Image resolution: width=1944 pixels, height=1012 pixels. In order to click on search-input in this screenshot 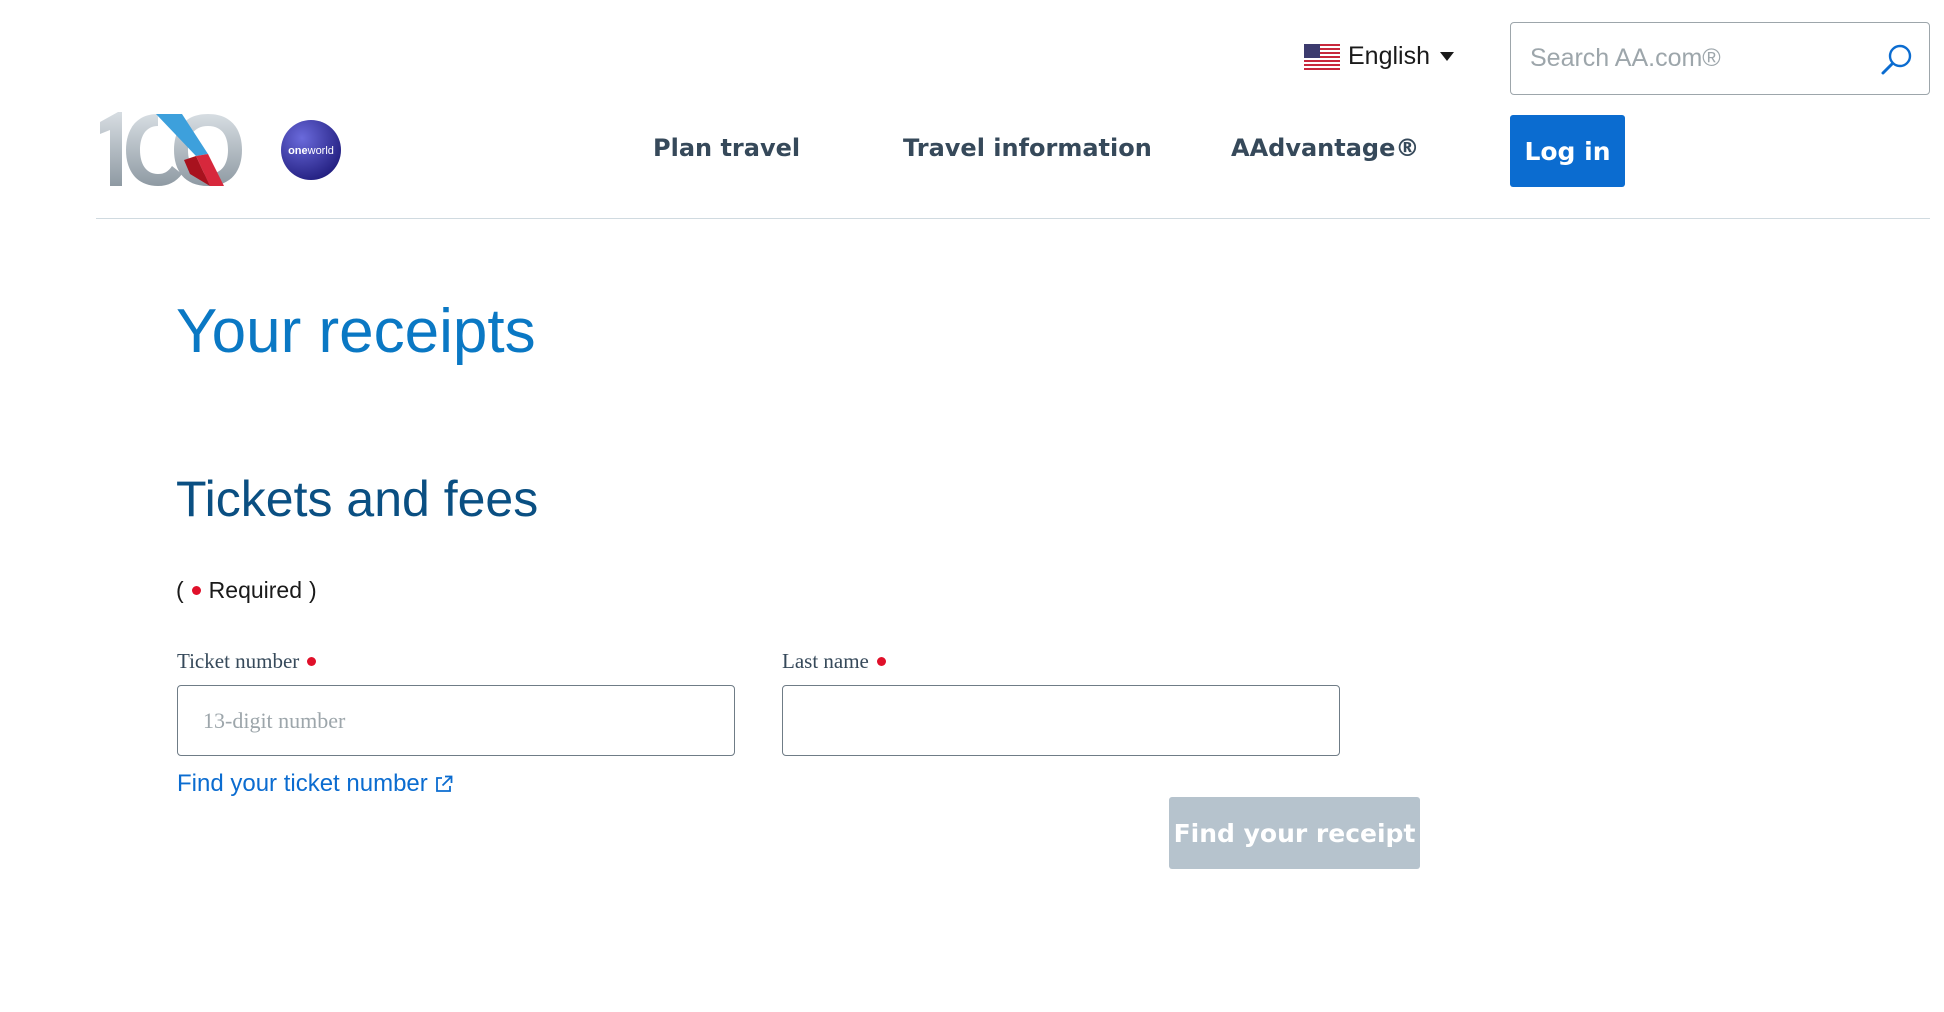, I will do `click(1691, 58)`.